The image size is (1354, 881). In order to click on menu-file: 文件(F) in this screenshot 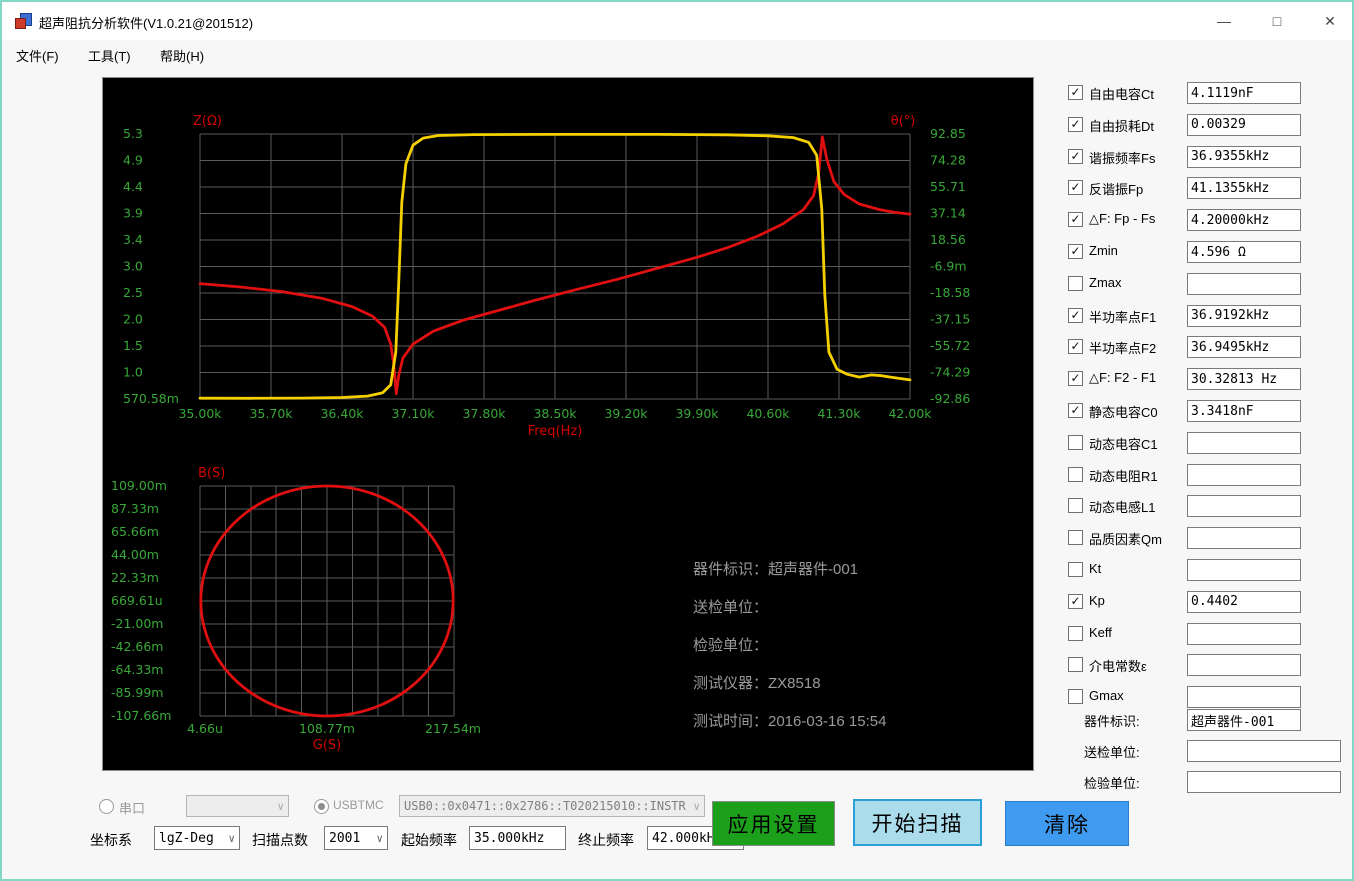, I will do `click(37, 57)`.